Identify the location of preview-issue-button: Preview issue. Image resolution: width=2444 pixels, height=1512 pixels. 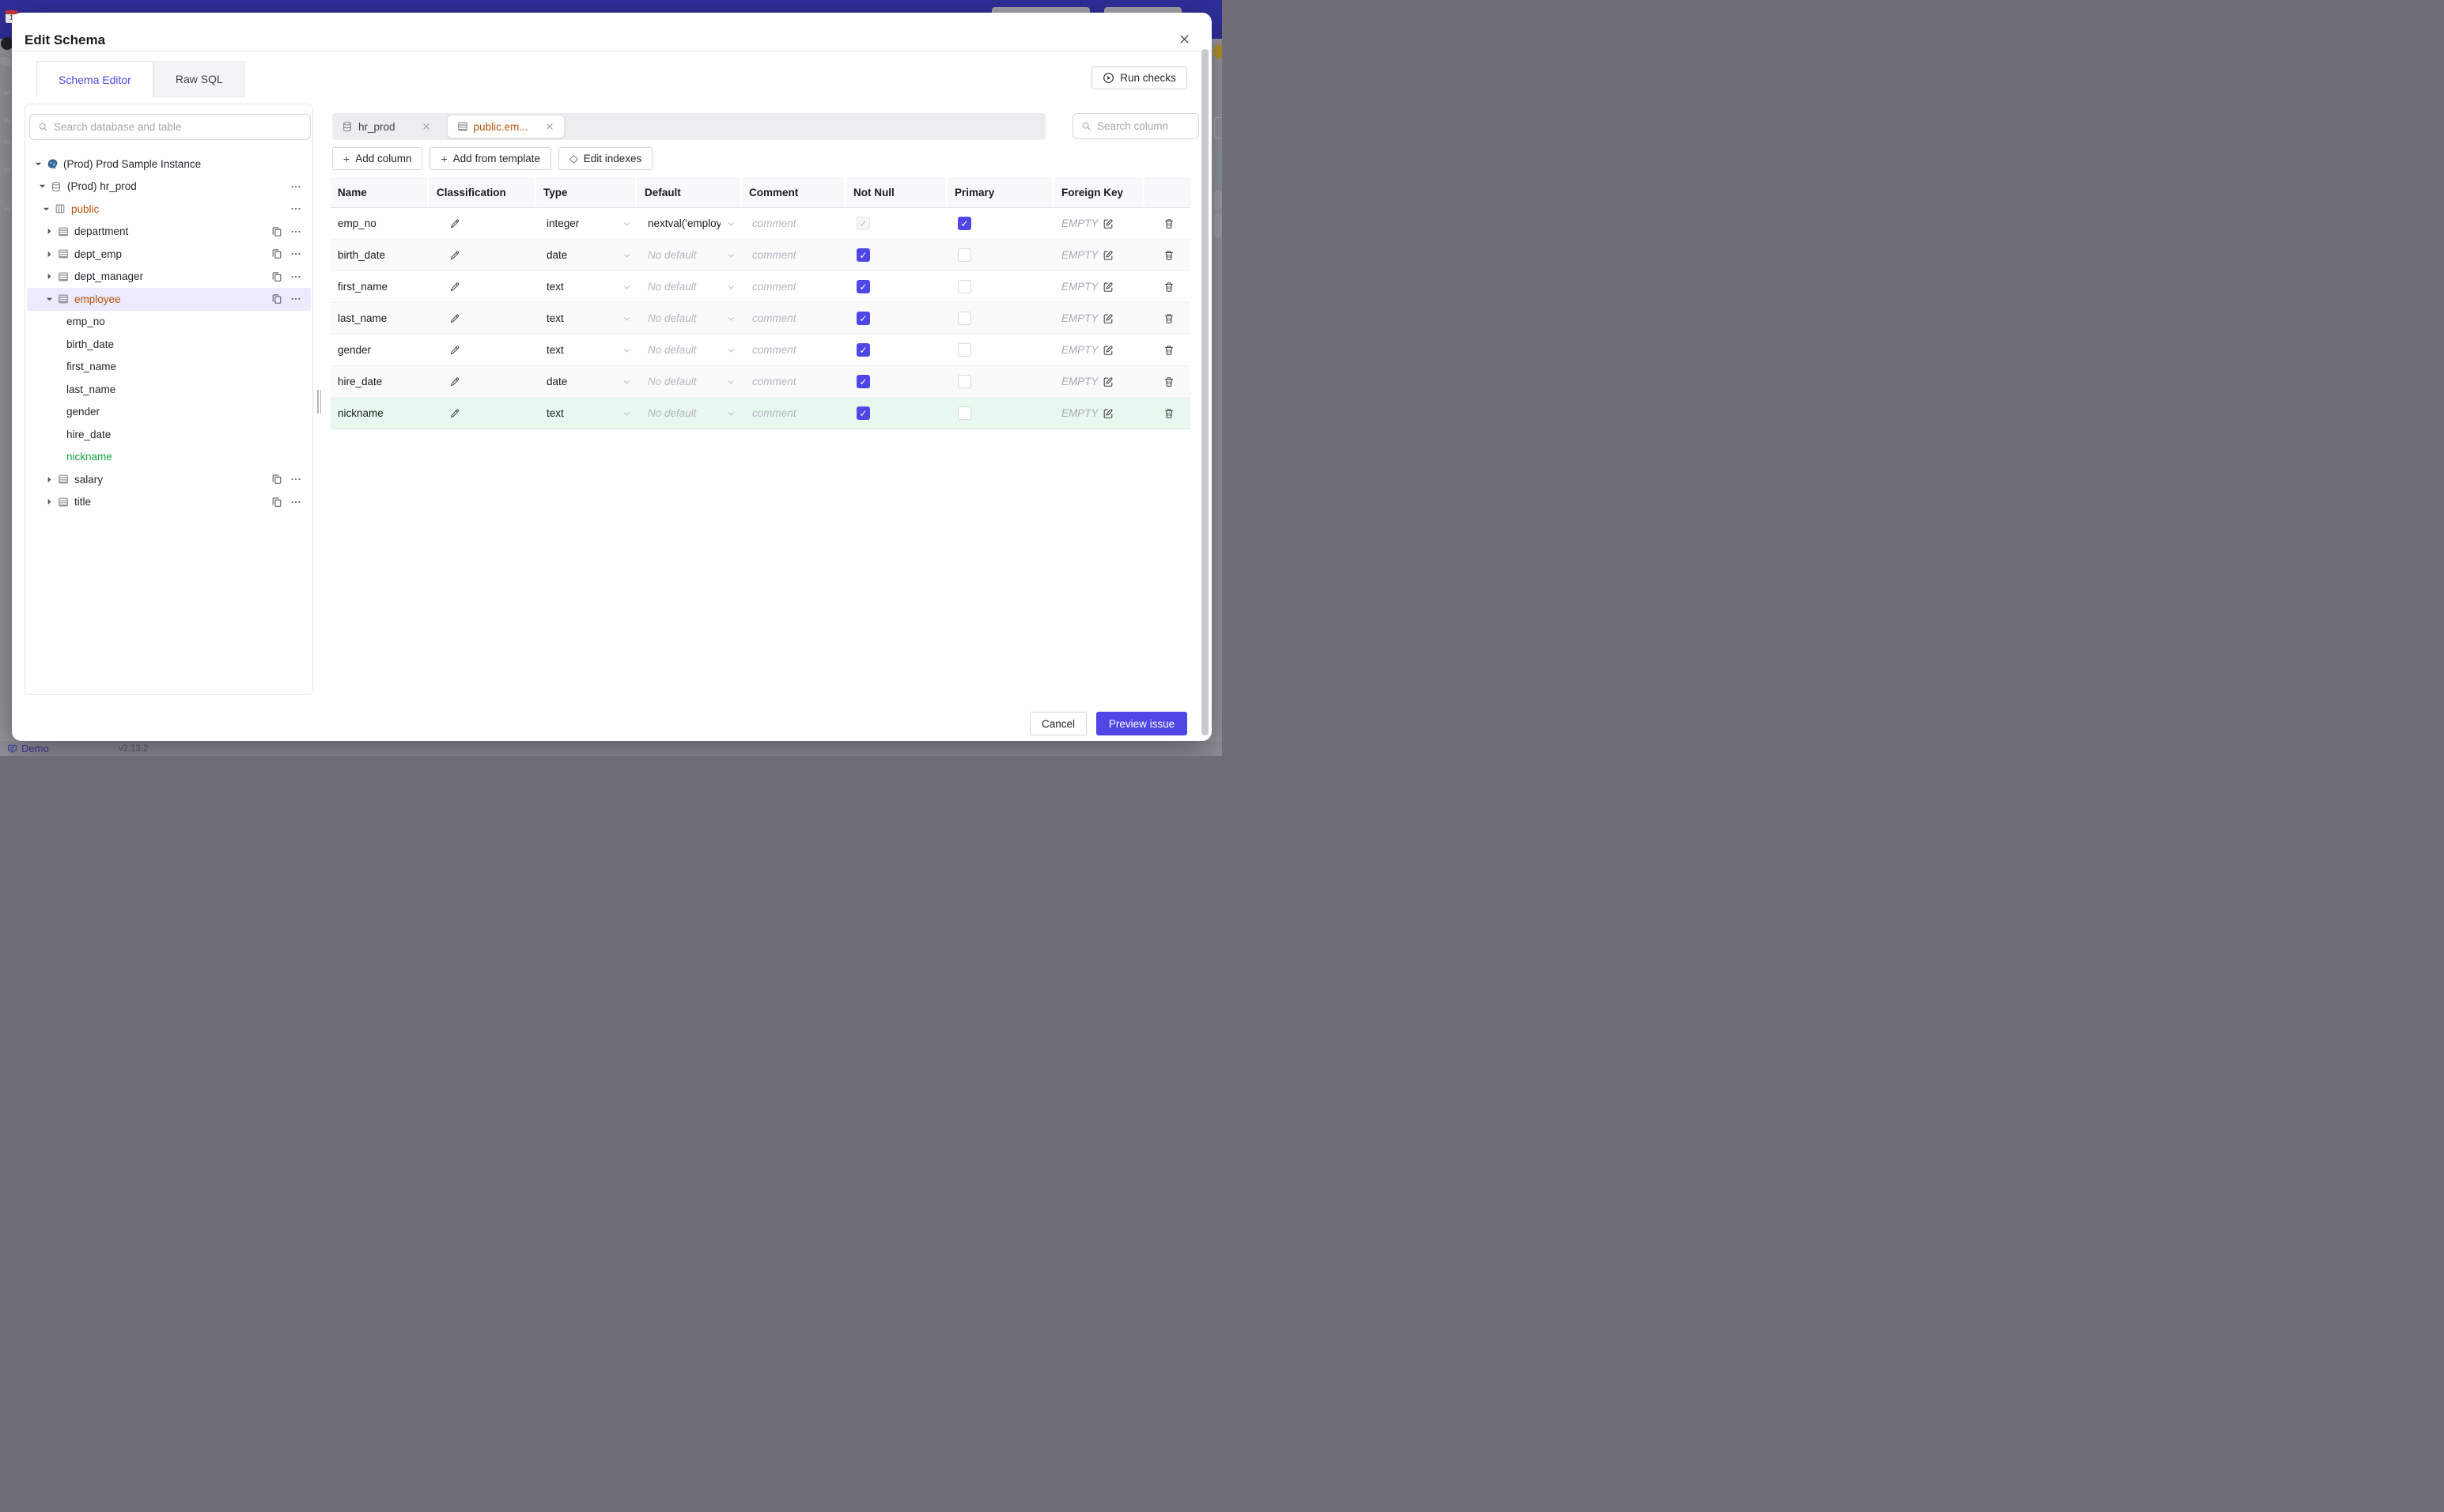
(1141, 723).